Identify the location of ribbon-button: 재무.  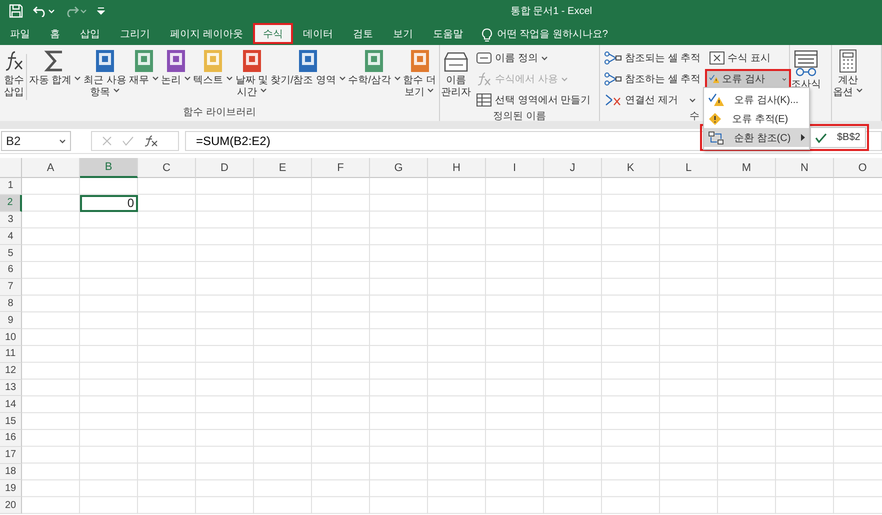
(144, 68).